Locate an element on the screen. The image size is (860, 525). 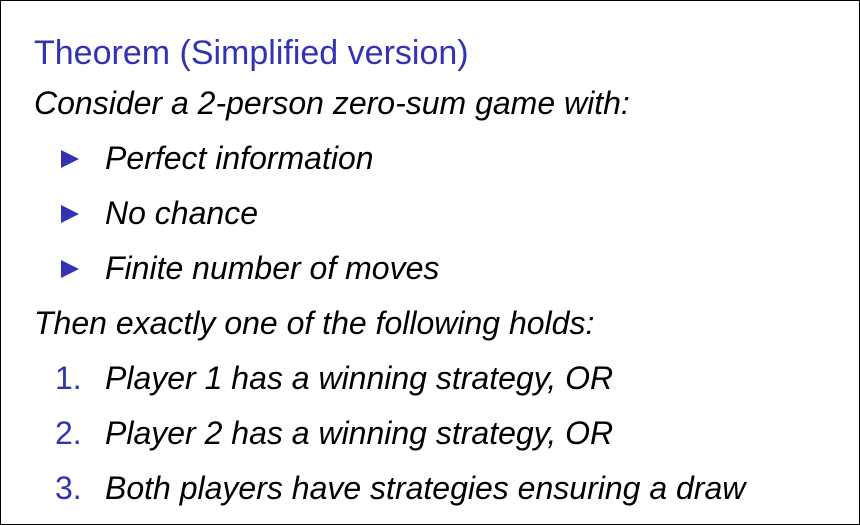
outcome-number: 2. is located at coordinates (68, 433).